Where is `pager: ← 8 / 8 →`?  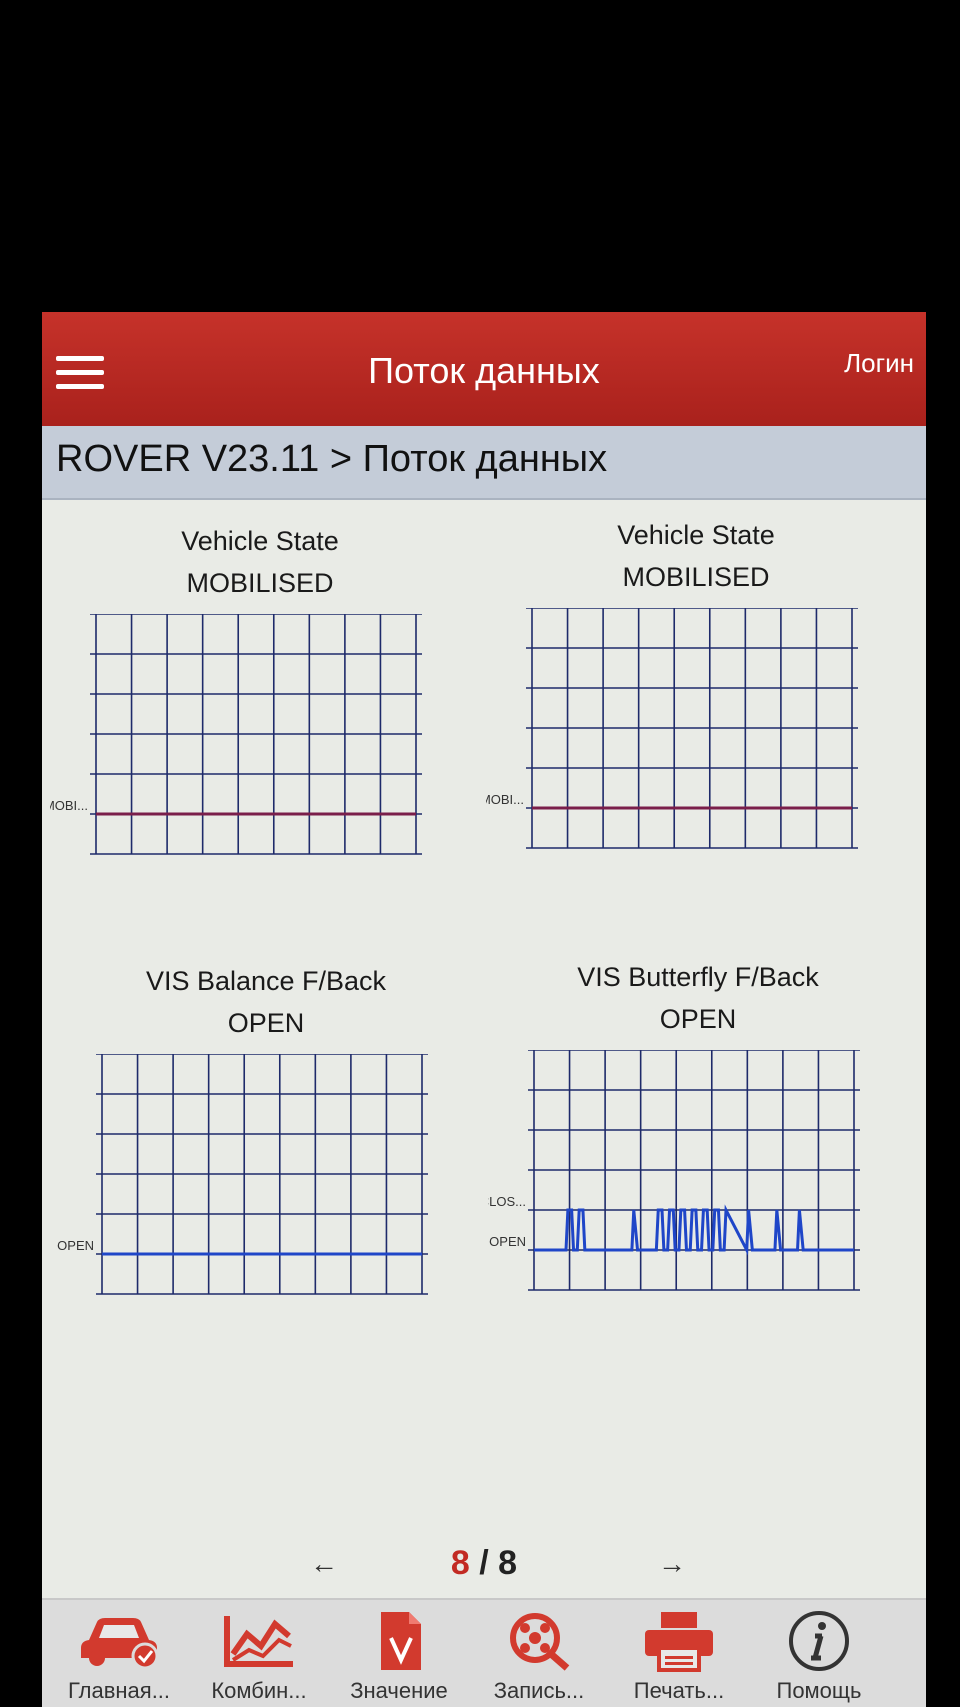 pager: ← 8 / 8 → is located at coordinates (484, 1567).